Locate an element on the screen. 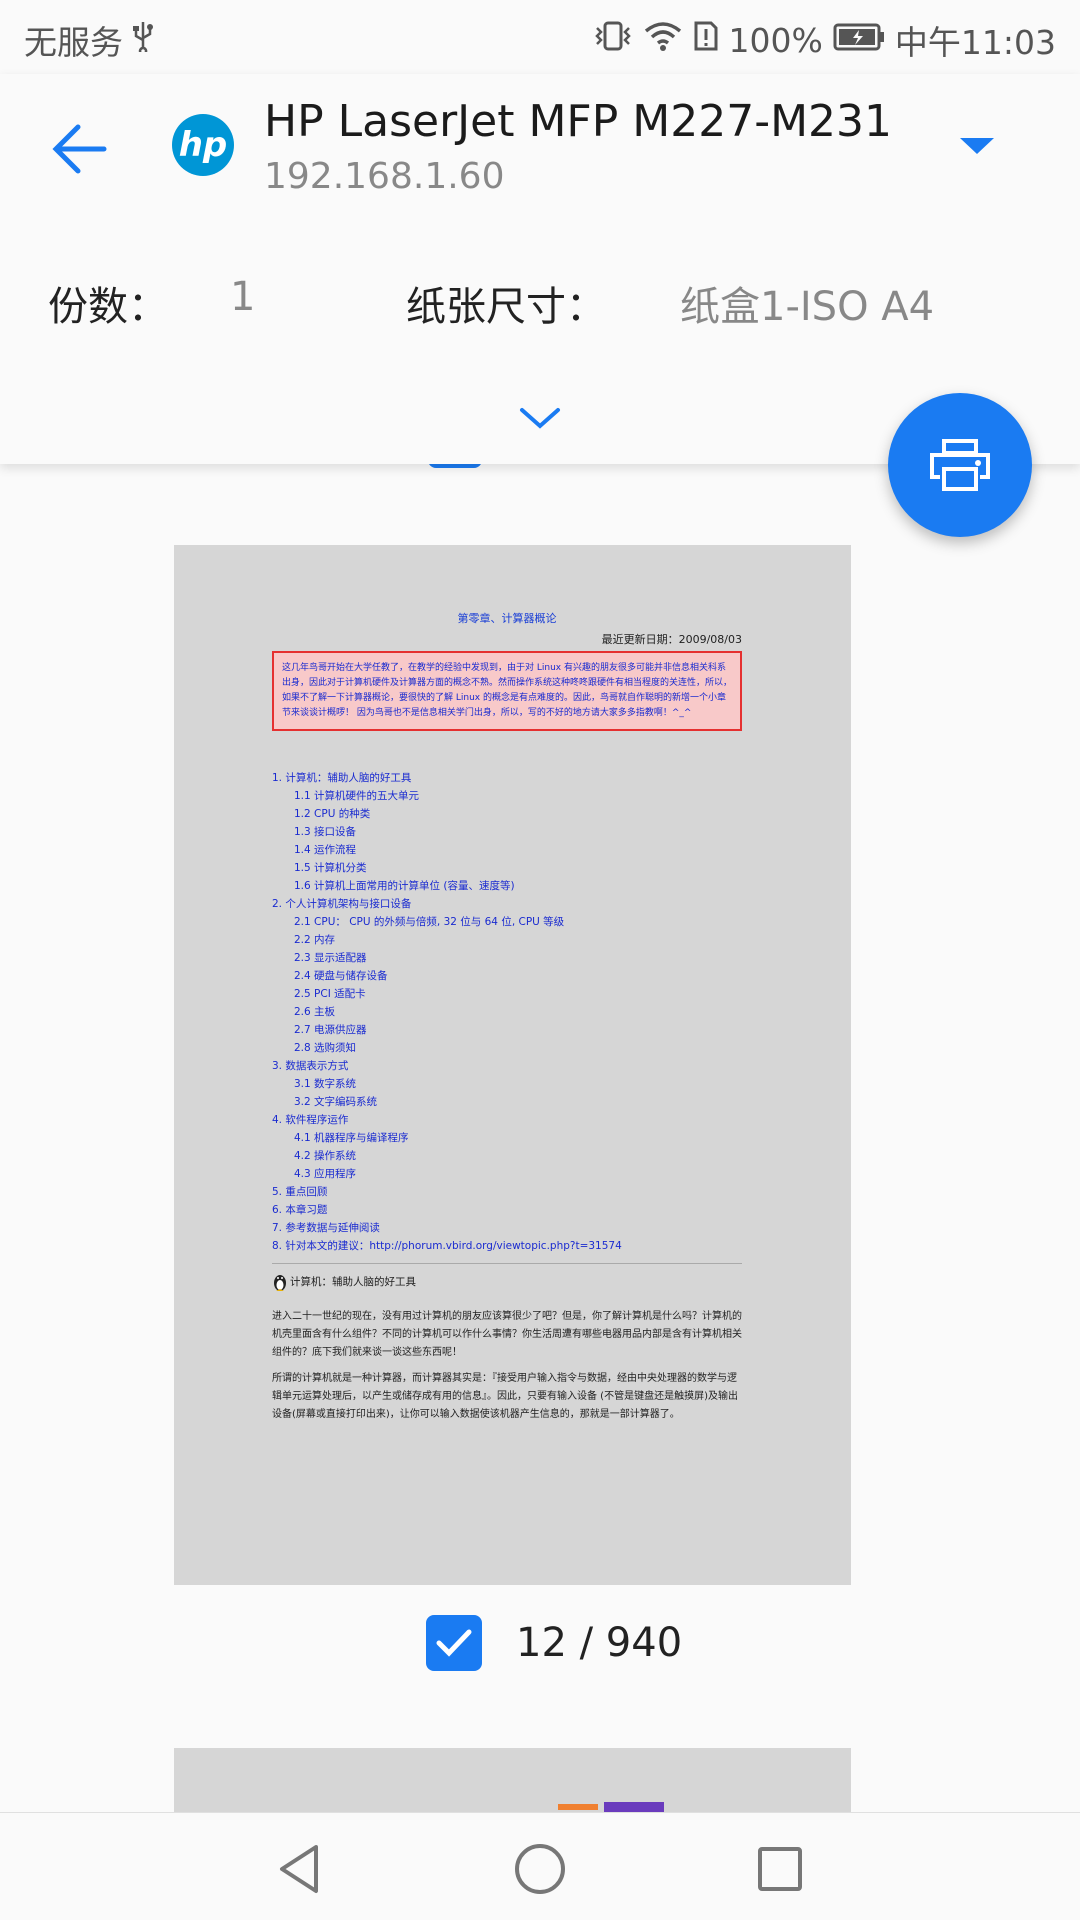  toc-item: 2.7 电源供应器 is located at coordinates (507, 1030).